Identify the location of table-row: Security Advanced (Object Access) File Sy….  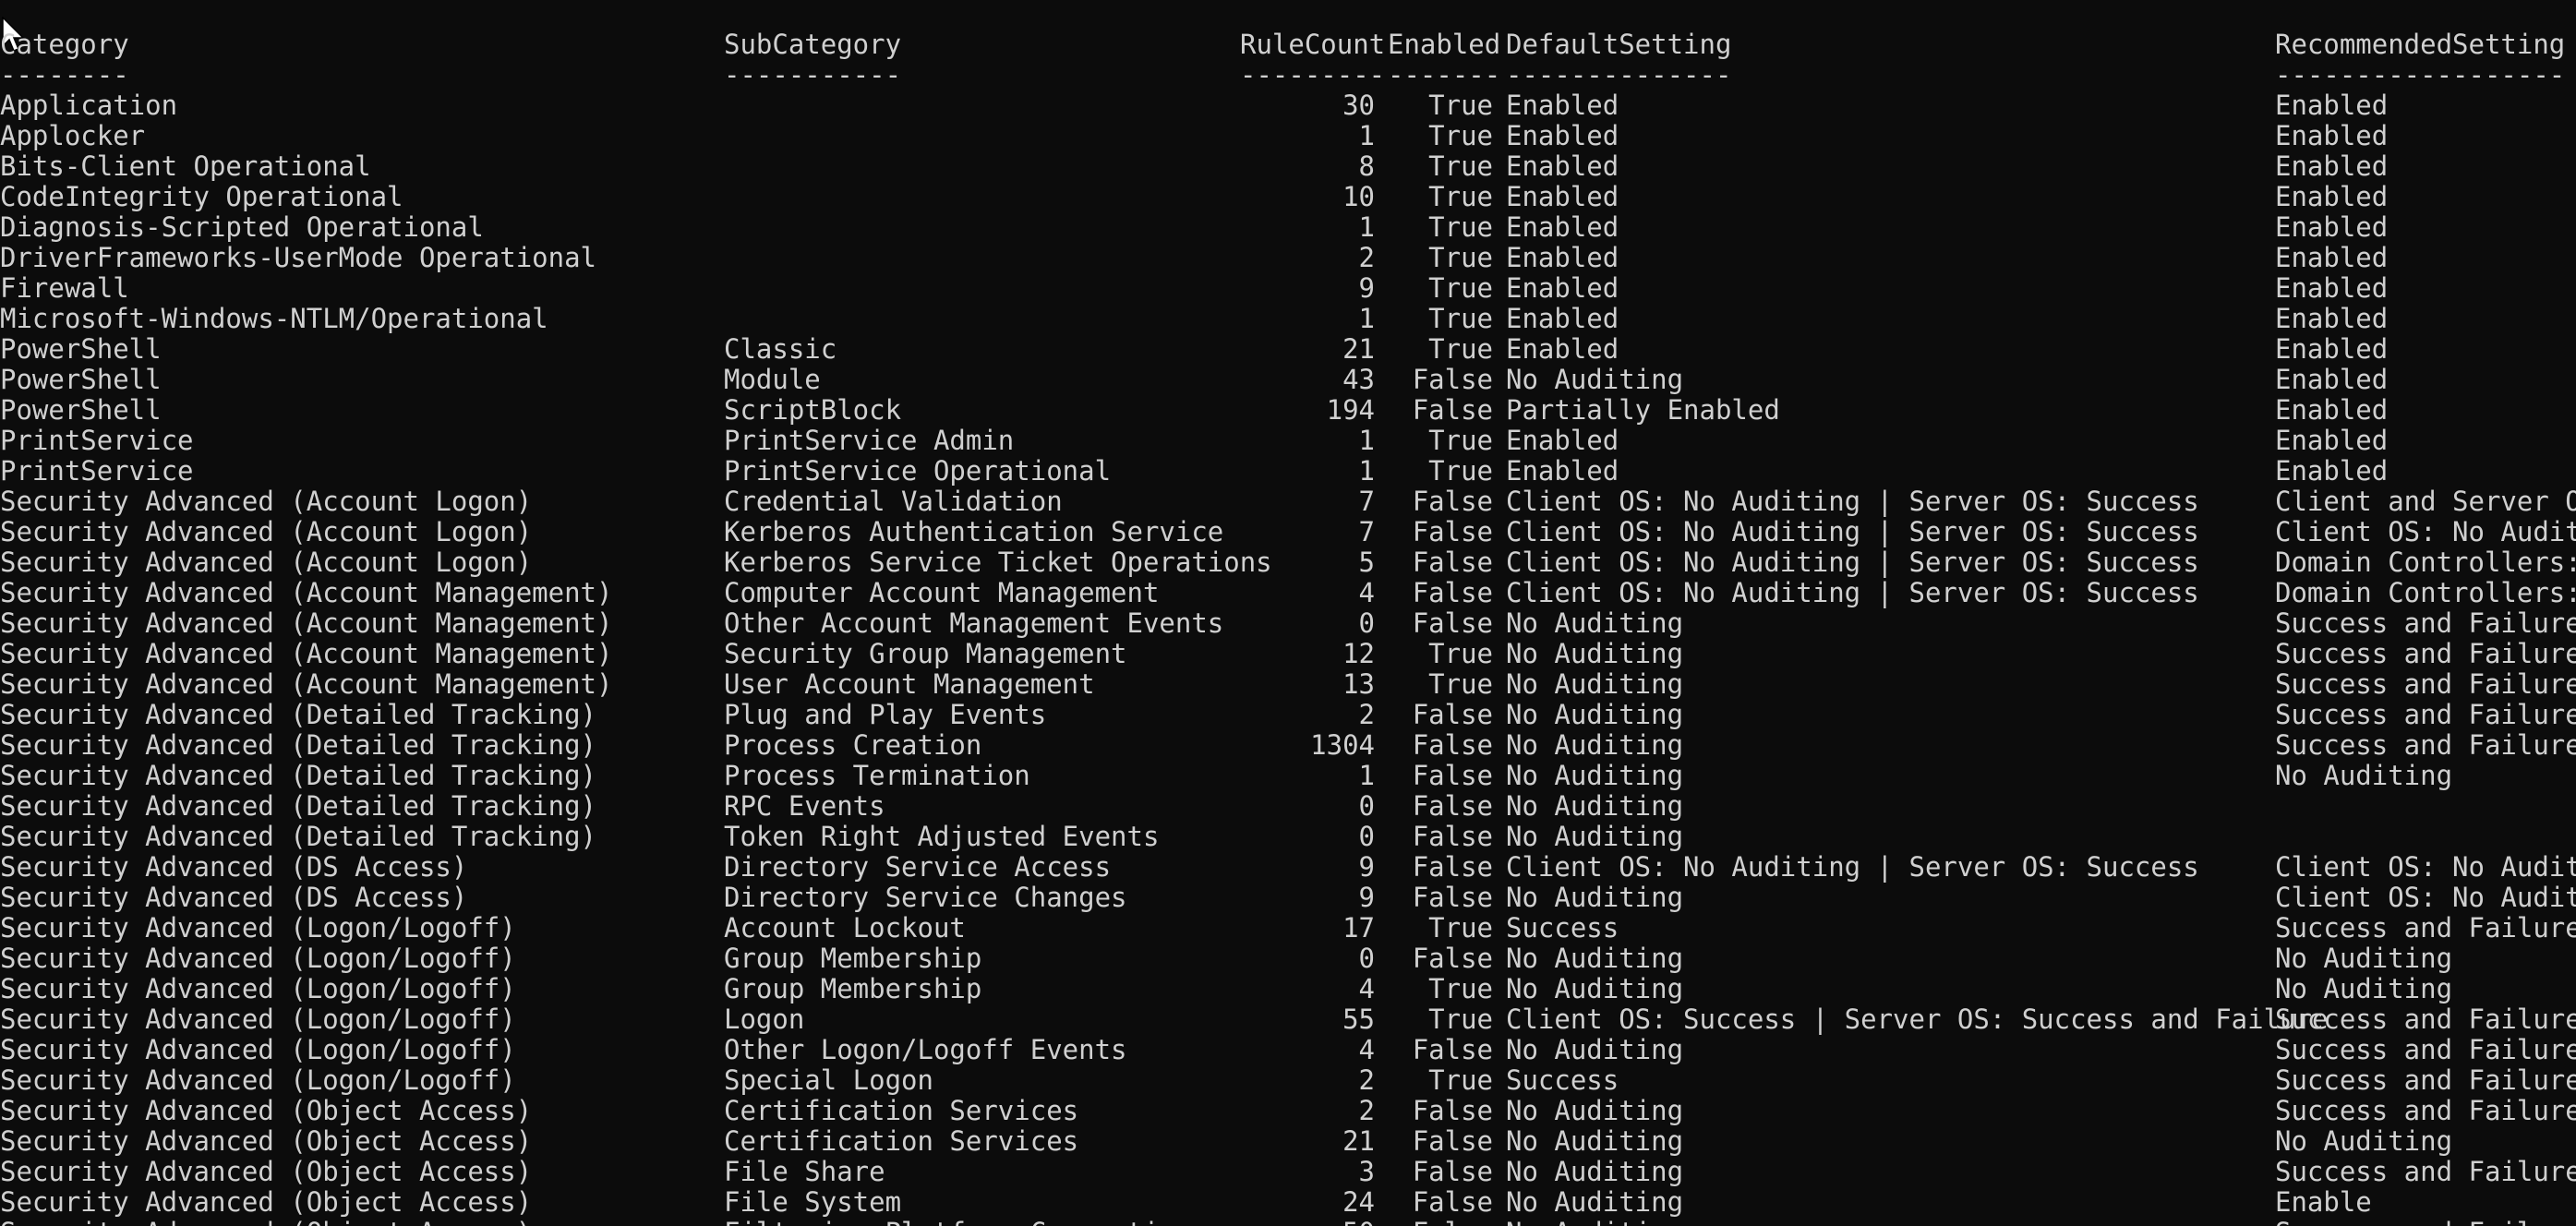
(1288, 1203).